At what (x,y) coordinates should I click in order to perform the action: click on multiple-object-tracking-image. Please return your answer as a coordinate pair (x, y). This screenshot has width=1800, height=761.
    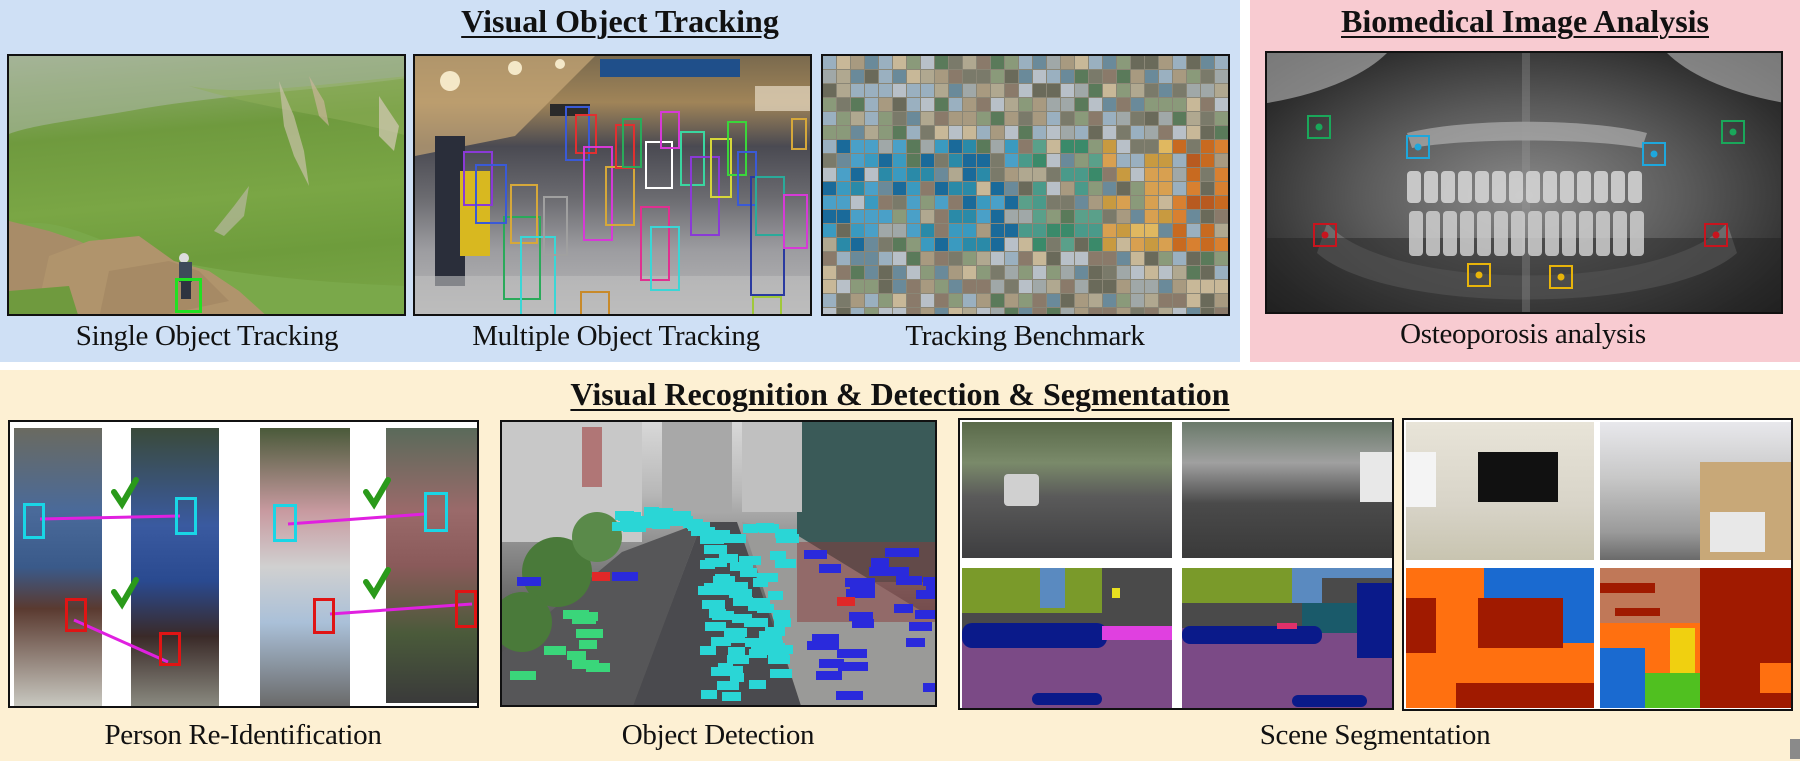
    Looking at the image, I should click on (612, 185).